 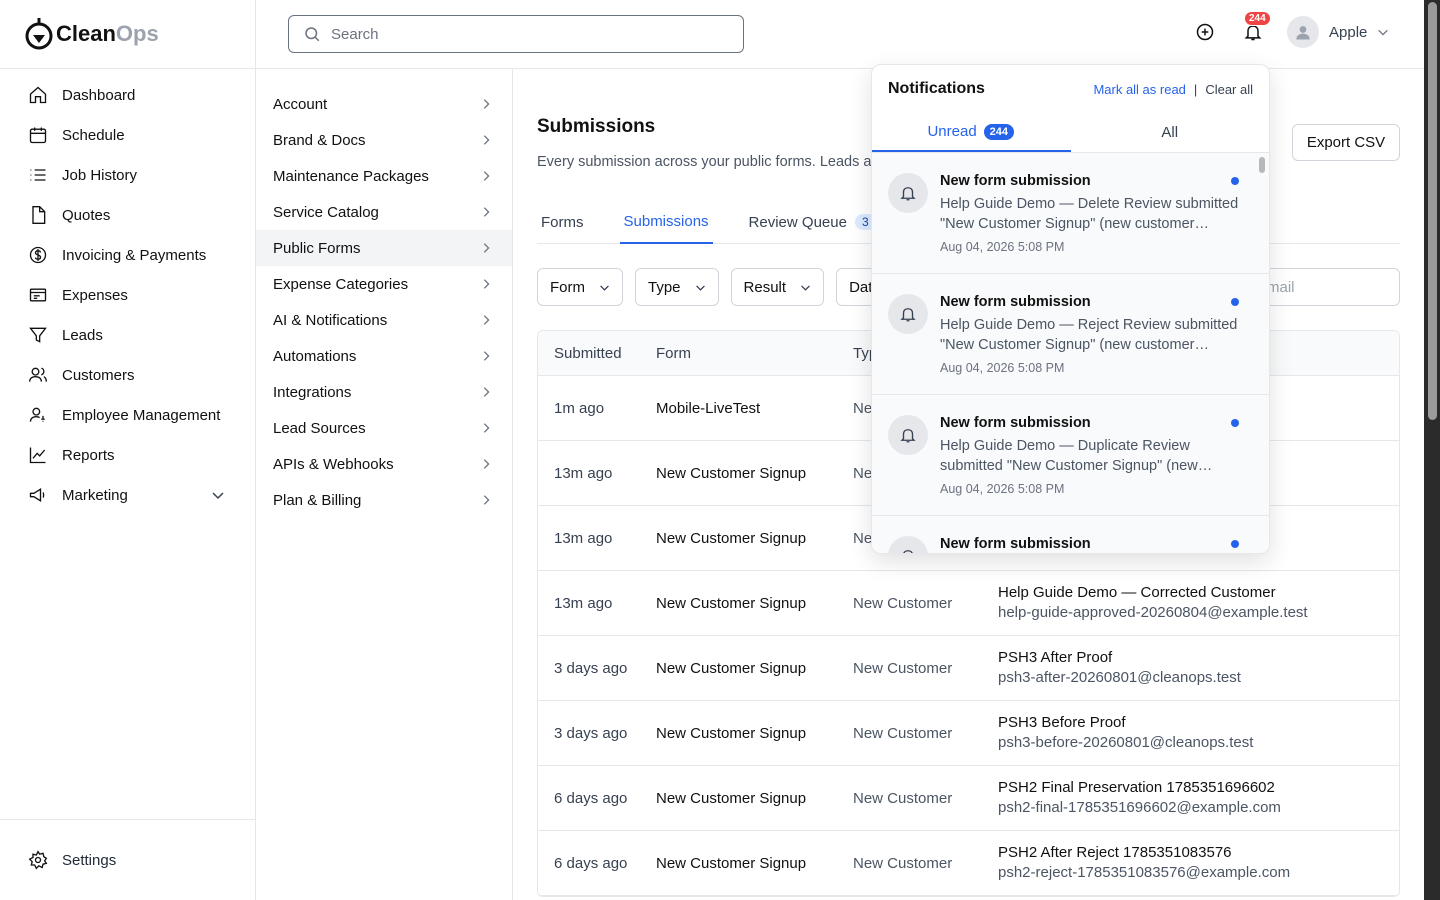 What do you see at coordinates (1229, 89) in the screenshot?
I see `clear-all-button: Clear all` at bounding box center [1229, 89].